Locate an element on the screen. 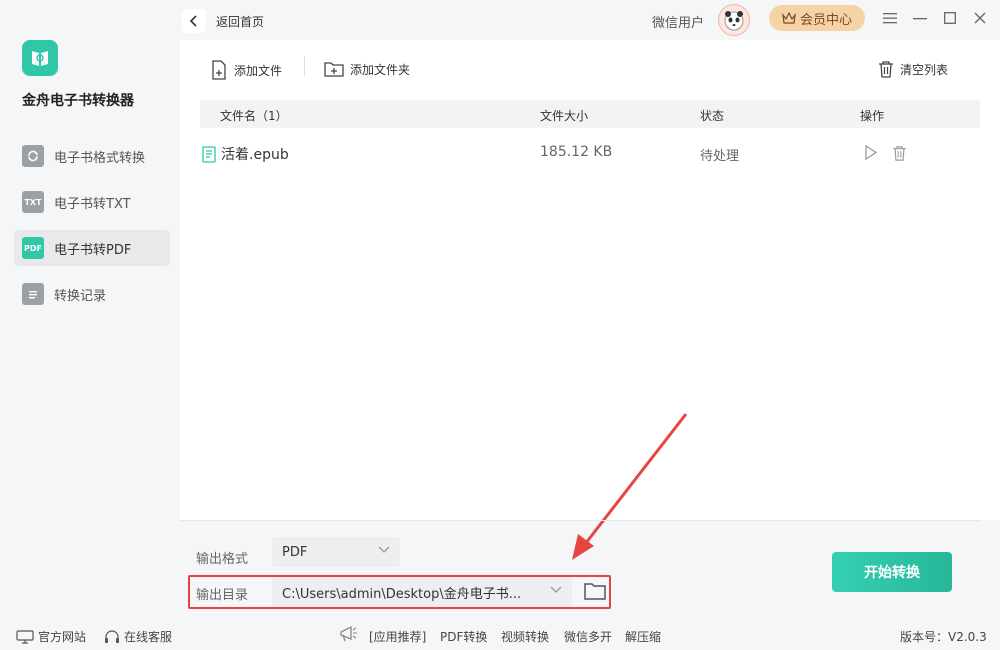 This screenshot has height=650, width=1000. column-header-status: 状态 is located at coordinates (712, 116).